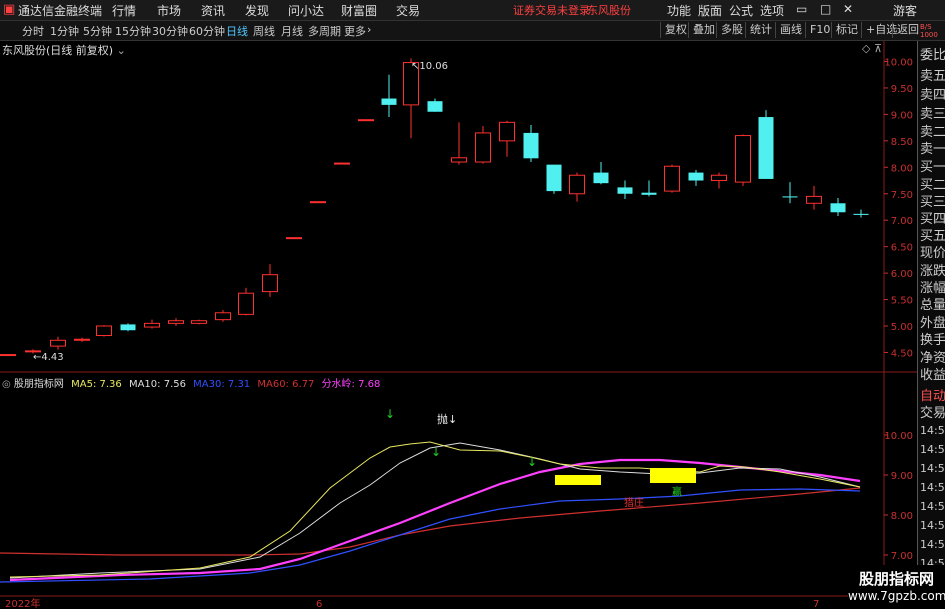 The width and height of the screenshot is (945, 609). I want to click on y-tick-label: 7.00, so click(902, 221).